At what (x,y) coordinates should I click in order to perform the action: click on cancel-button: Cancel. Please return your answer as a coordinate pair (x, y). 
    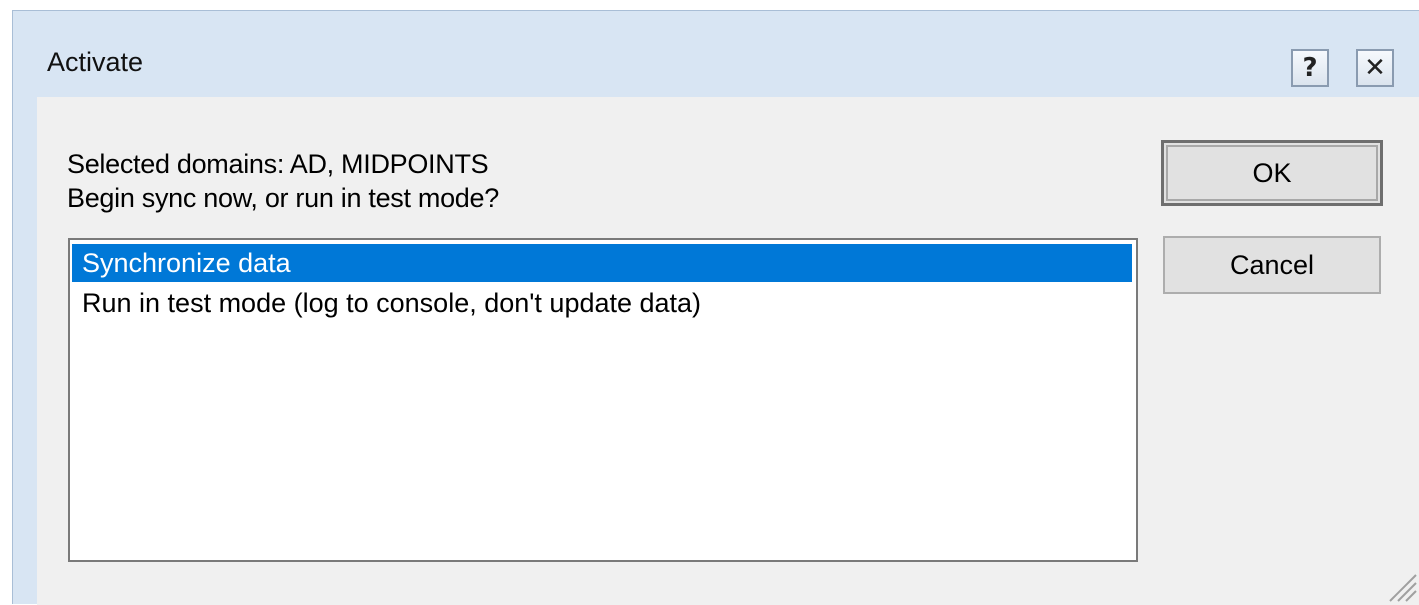
    Looking at the image, I should click on (1272, 265).